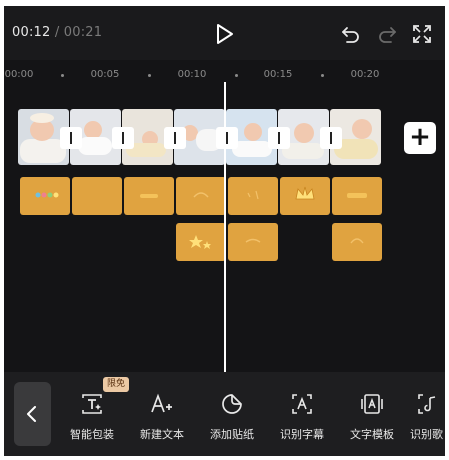 This screenshot has height=460, width=449. Describe the element at coordinates (31, 32) in the screenshot. I see `current-time: 00:12` at that location.